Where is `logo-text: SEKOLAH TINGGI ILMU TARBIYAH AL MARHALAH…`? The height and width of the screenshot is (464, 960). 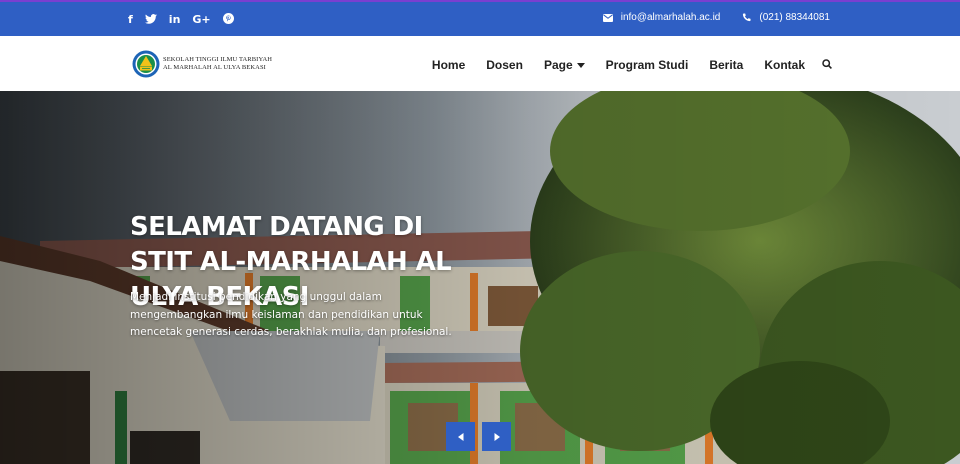
logo-text: SEKOLAH TINGGI ILMU TARBIYAH AL MARHALAH… is located at coordinates (217, 64).